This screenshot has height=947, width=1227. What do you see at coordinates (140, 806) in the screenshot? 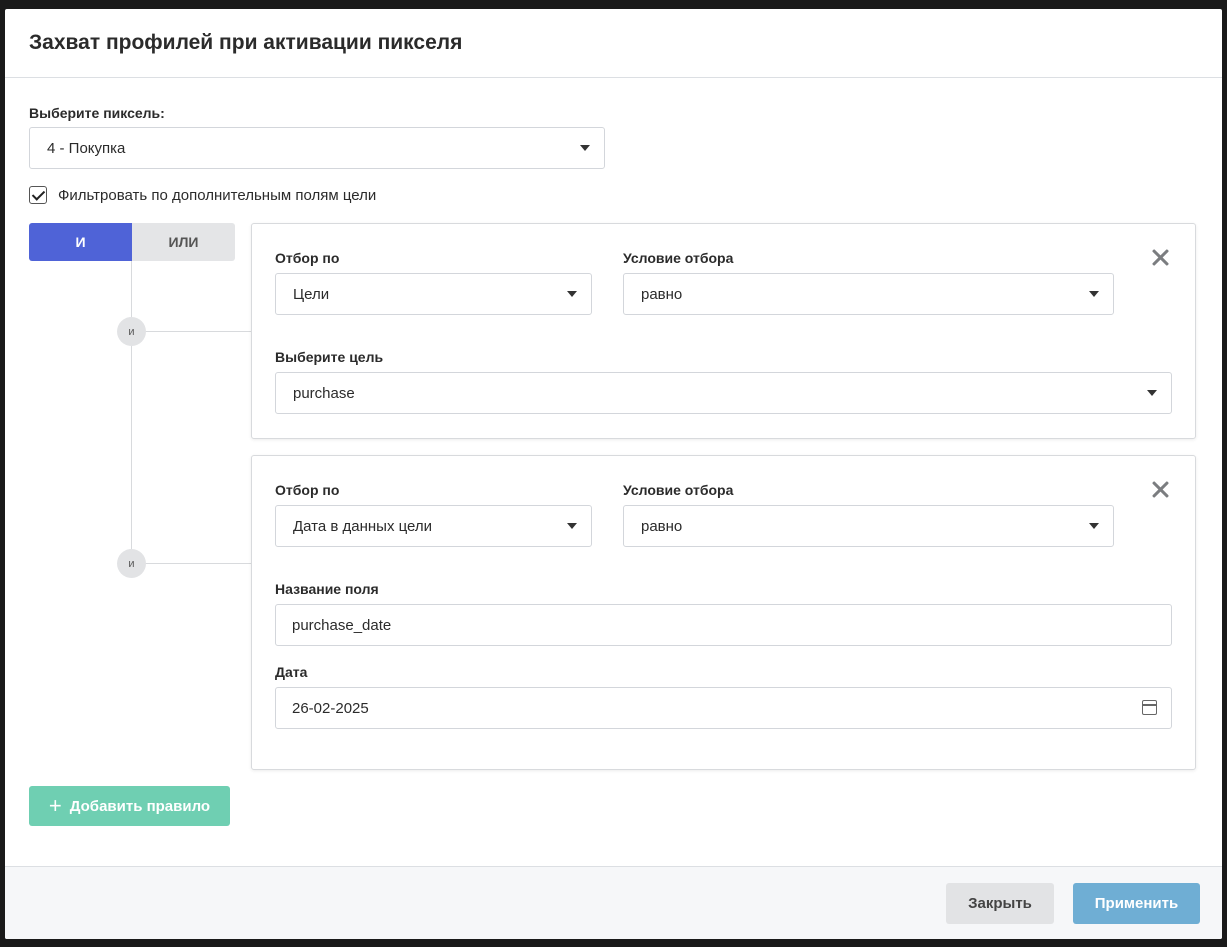
I see `add-rule-label: Добавить правило` at bounding box center [140, 806].